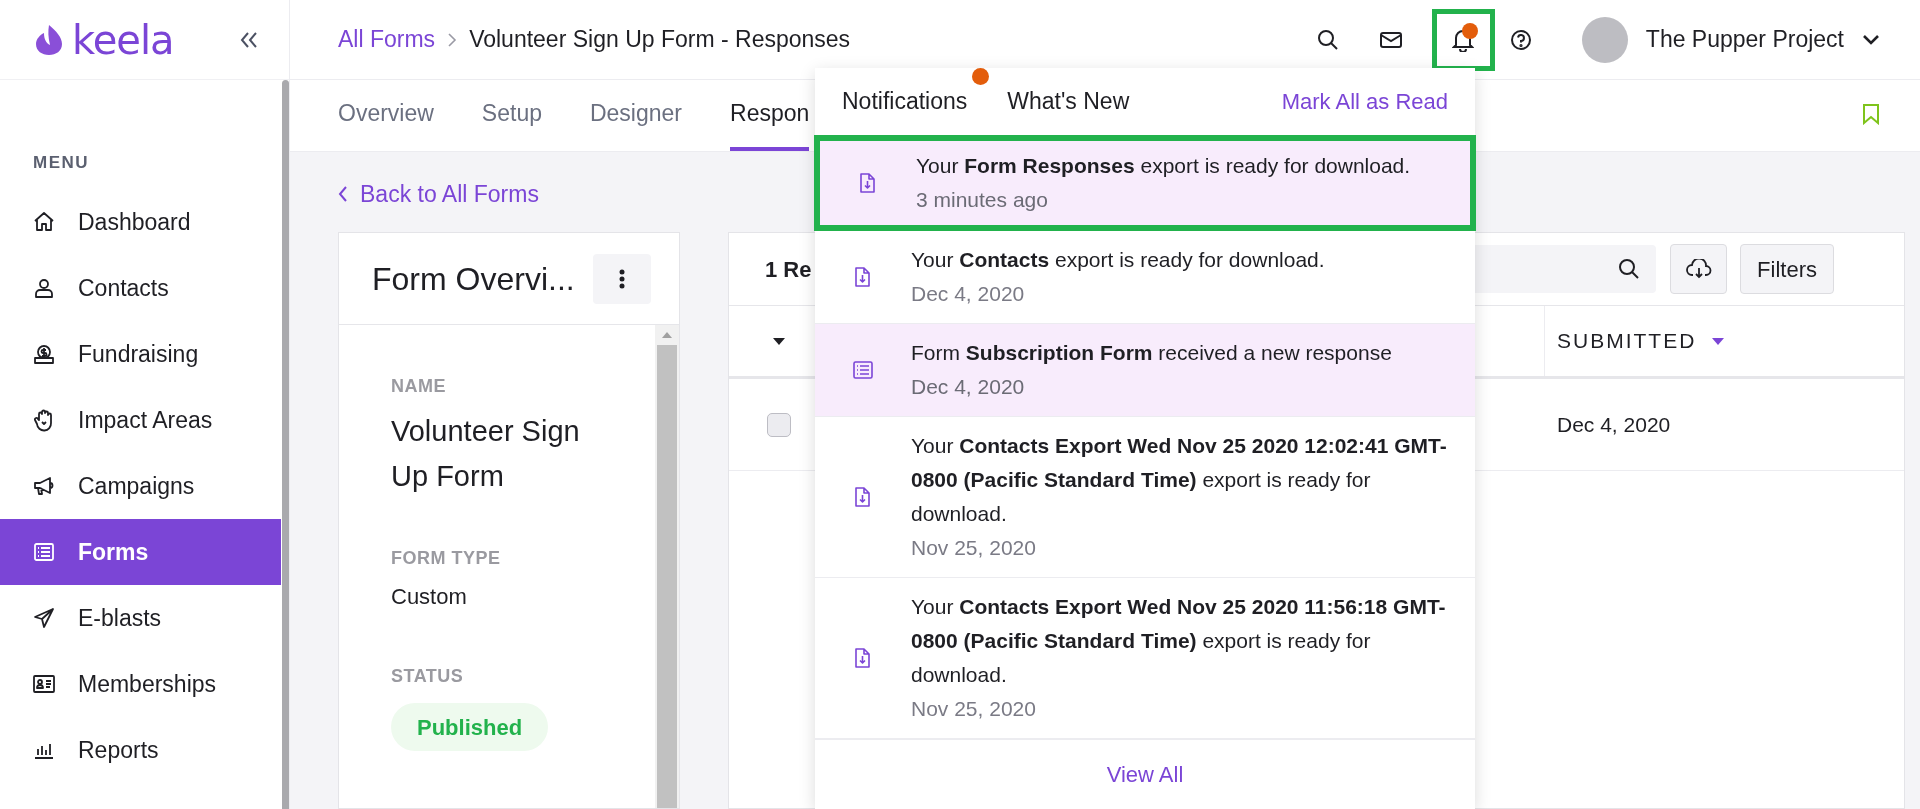  What do you see at coordinates (1744, 39) in the screenshot?
I see `account-name: The Pupper Project` at bounding box center [1744, 39].